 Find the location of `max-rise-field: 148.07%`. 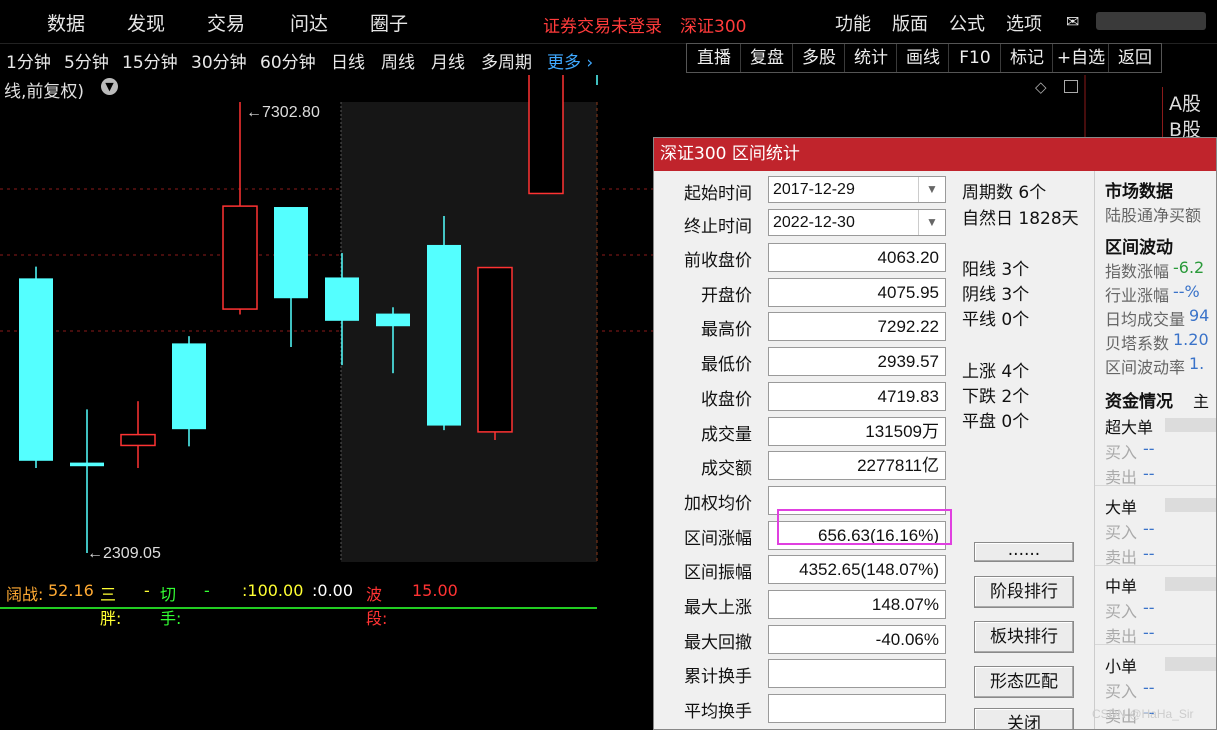

max-rise-field: 148.07% is located at coordinates (857, 604).